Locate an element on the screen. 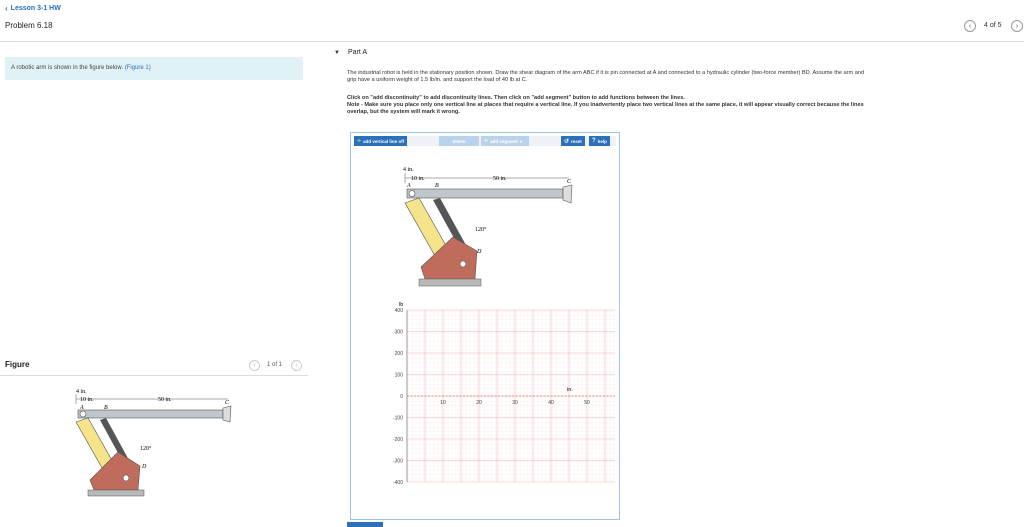 This screenshot has width=1024, height=527. y-tick-label: 400 is located at coordinates (399, 311).